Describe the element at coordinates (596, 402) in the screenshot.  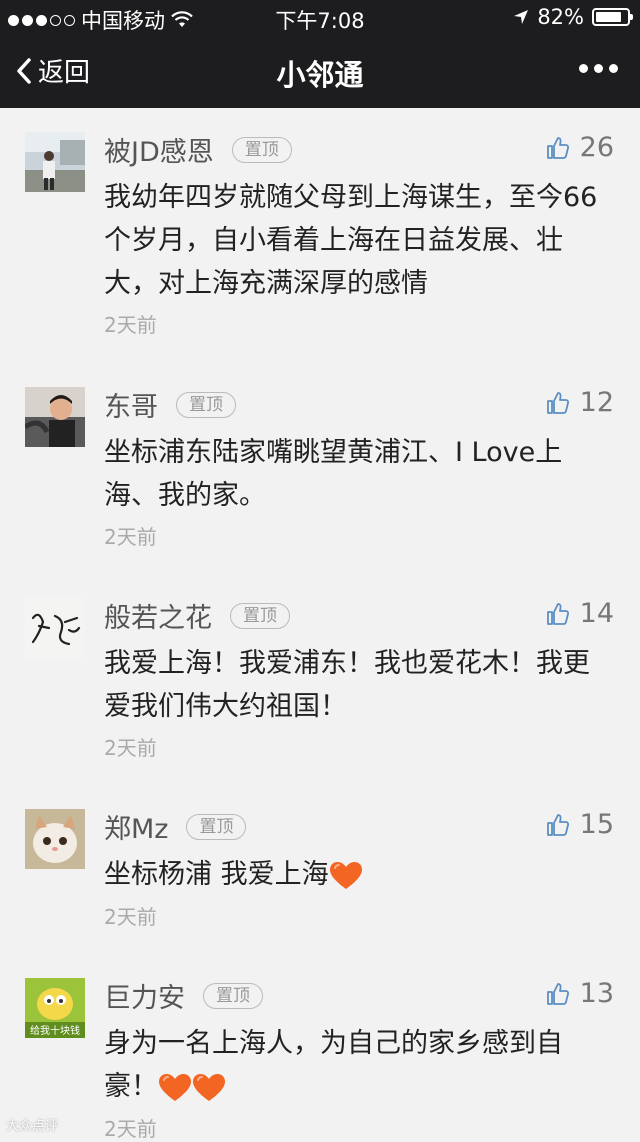
I see `like-count: 12` at that location.